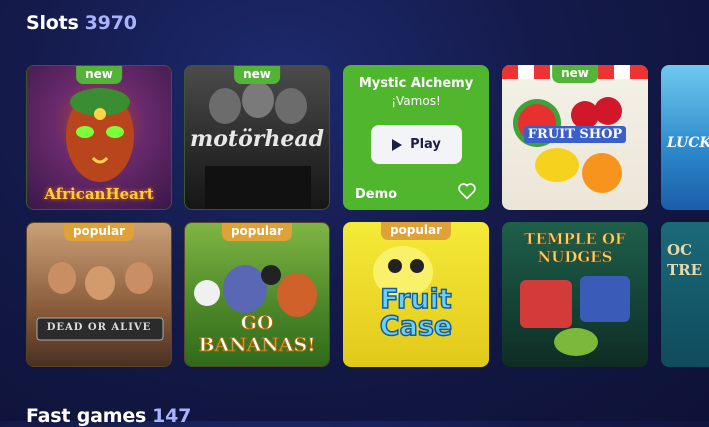  Describe the element at coordinates (688, 143) in the screenshot. I see `game-art-title: LUCK` at that location.